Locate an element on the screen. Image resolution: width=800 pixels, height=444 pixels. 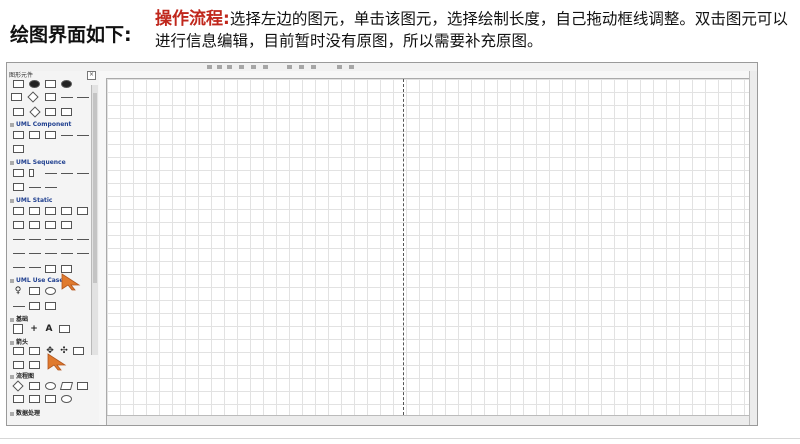
shape-database-icon is located at coordinates (66, 399).